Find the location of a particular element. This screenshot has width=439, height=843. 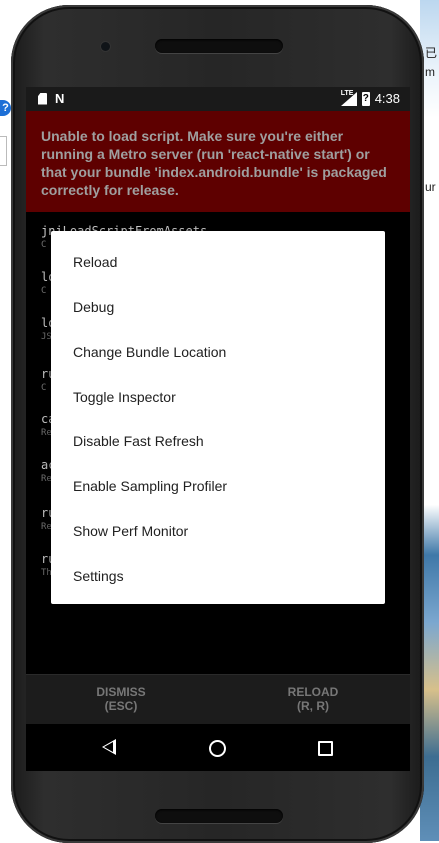

menu-item-disable-fast-refresh: Disable Fast Refresh is located at coordinates (138, 441).